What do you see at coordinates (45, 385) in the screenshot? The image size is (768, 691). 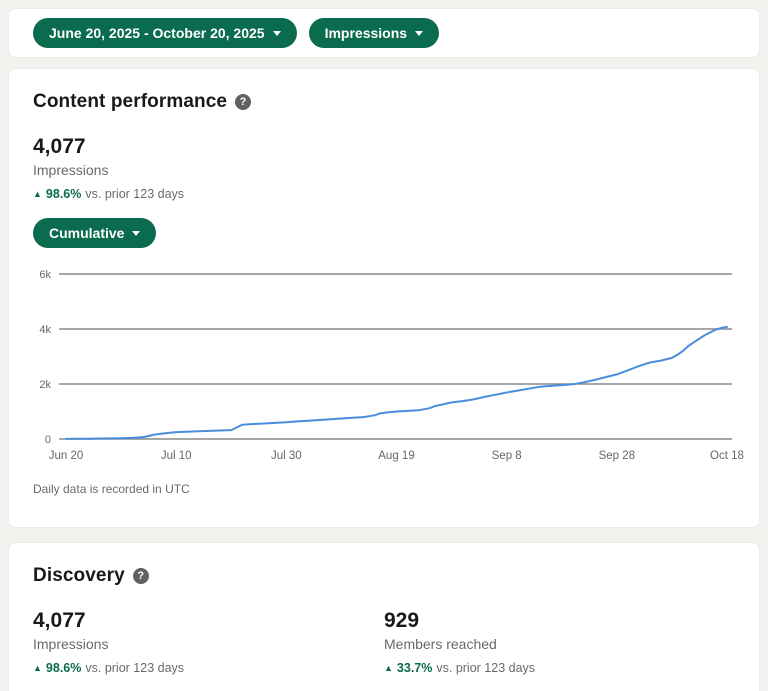 I see `svg-text: 2k` at bounding box center [45, 385].